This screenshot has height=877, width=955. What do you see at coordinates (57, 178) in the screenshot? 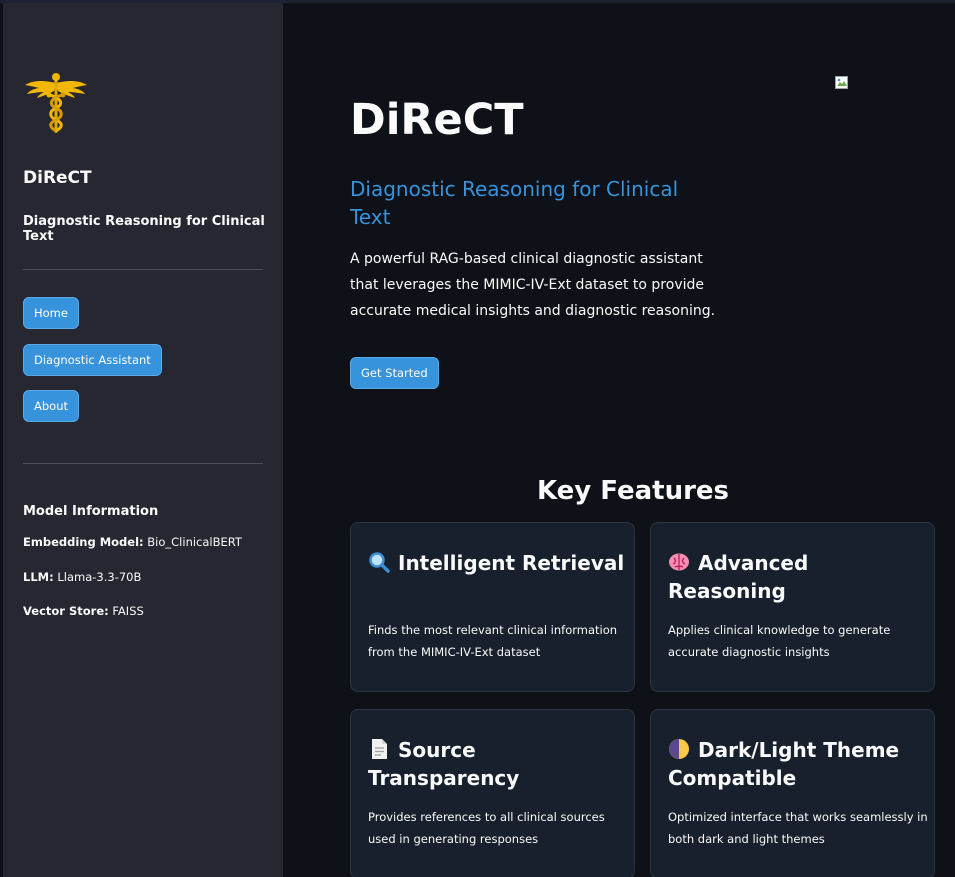
I see `sidebar-title: DiReCT` at bounding box center [57, 178].